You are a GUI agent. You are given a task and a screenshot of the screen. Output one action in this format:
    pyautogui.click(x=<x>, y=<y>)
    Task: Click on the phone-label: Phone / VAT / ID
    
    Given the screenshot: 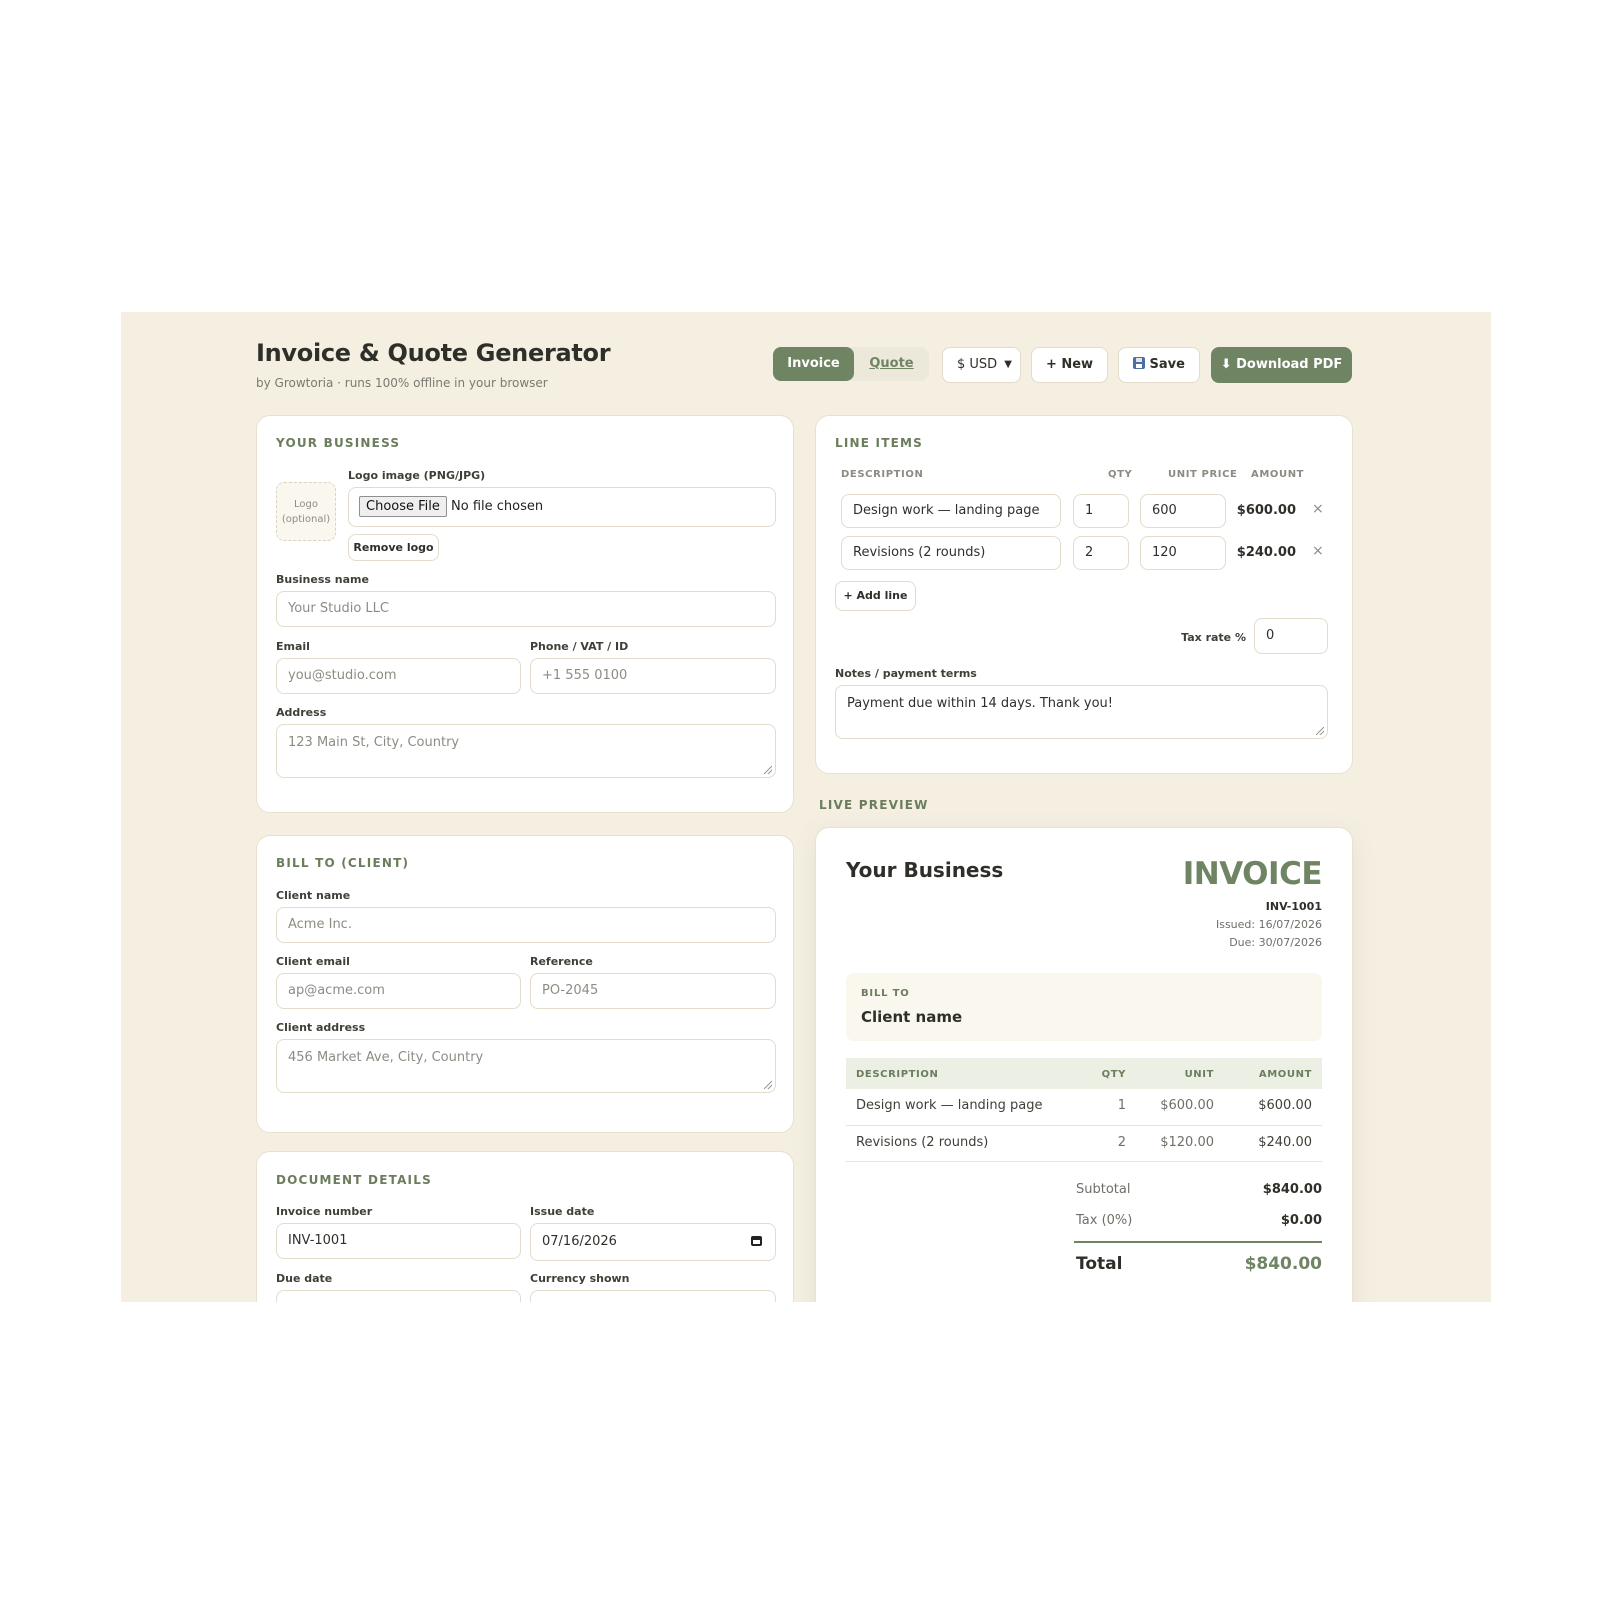 What is the action you would take?
    pyautogui.click(x=579, y=646)
    